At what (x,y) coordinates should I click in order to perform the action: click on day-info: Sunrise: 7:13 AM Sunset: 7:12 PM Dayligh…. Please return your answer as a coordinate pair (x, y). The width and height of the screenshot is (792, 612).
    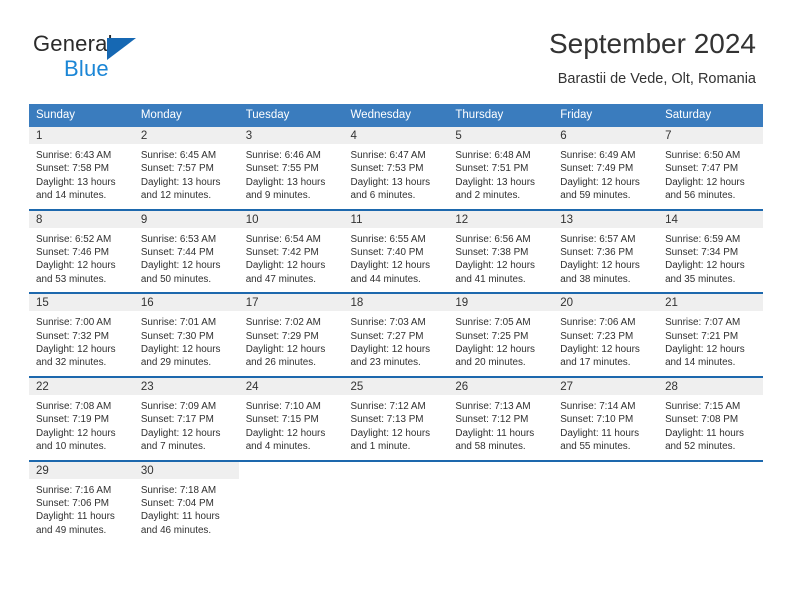
    Looking at the image, I should click on (500, 424).